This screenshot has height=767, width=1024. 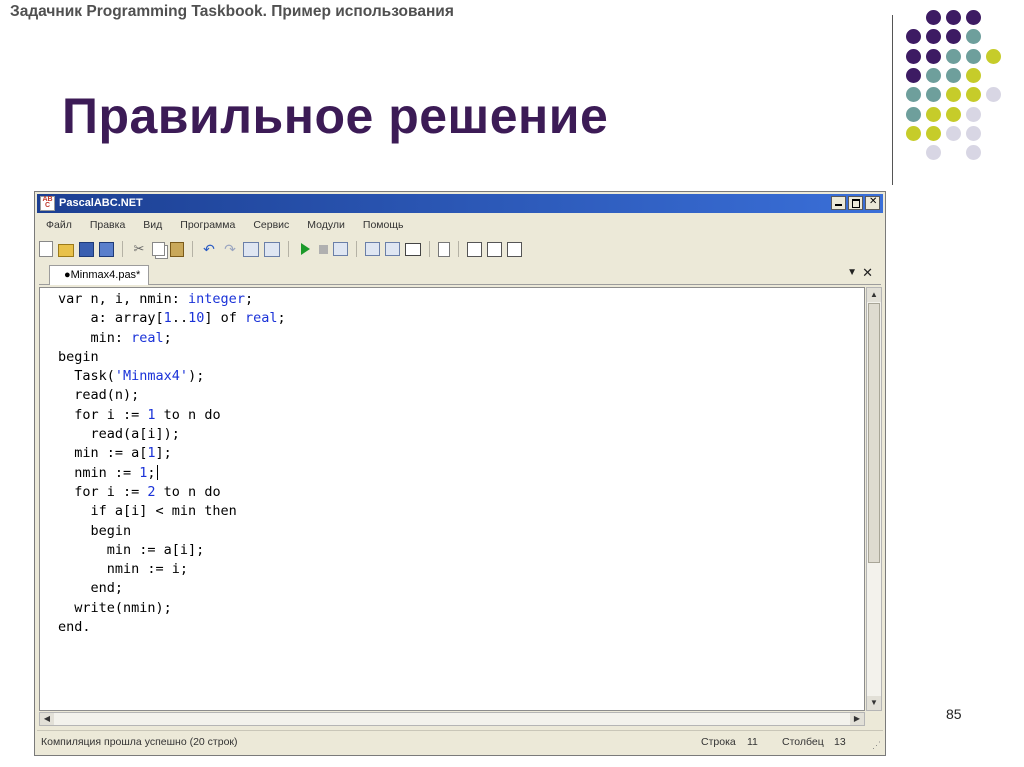 What do you see at coordinates (474, 249) in the screenshot?
I see `task-icon` at bounding box center [474, 249].